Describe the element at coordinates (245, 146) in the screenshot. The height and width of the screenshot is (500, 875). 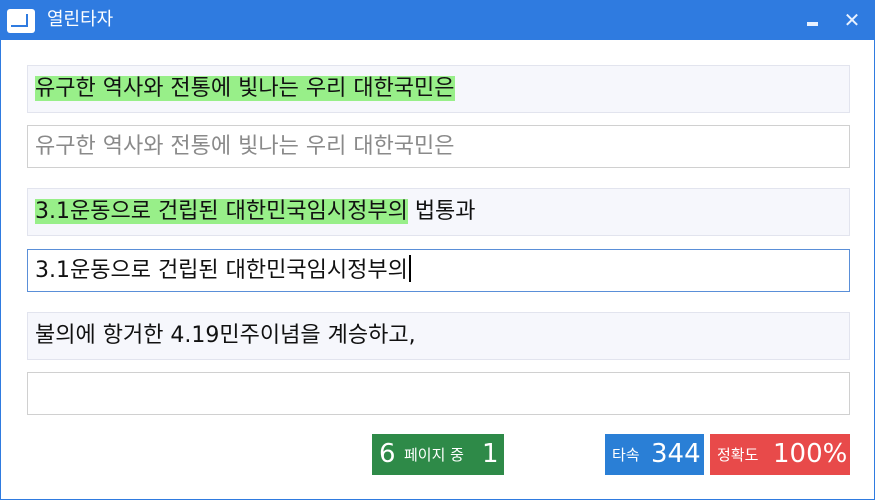
I see `input-placeholder: 유구한 역사와 전통에 빛나는 우리 대한국민은` at that location.